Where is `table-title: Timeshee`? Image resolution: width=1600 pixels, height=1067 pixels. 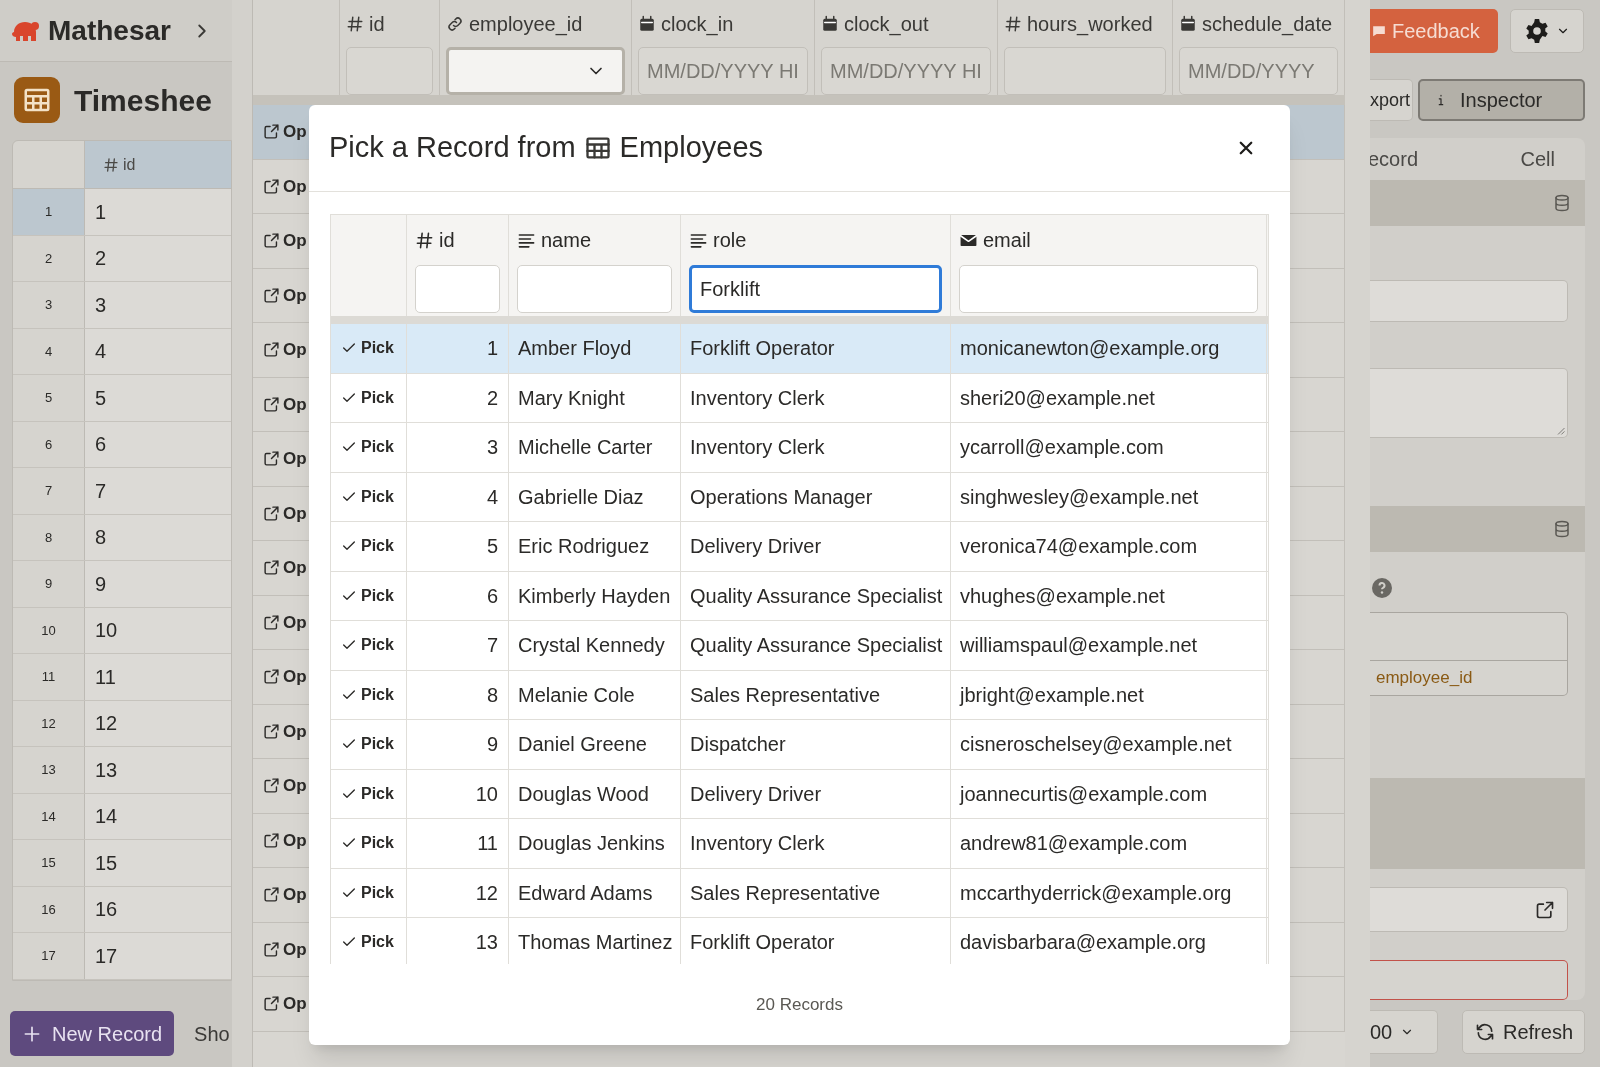 table-title: Timeshee is located at coordinates (143, 100).